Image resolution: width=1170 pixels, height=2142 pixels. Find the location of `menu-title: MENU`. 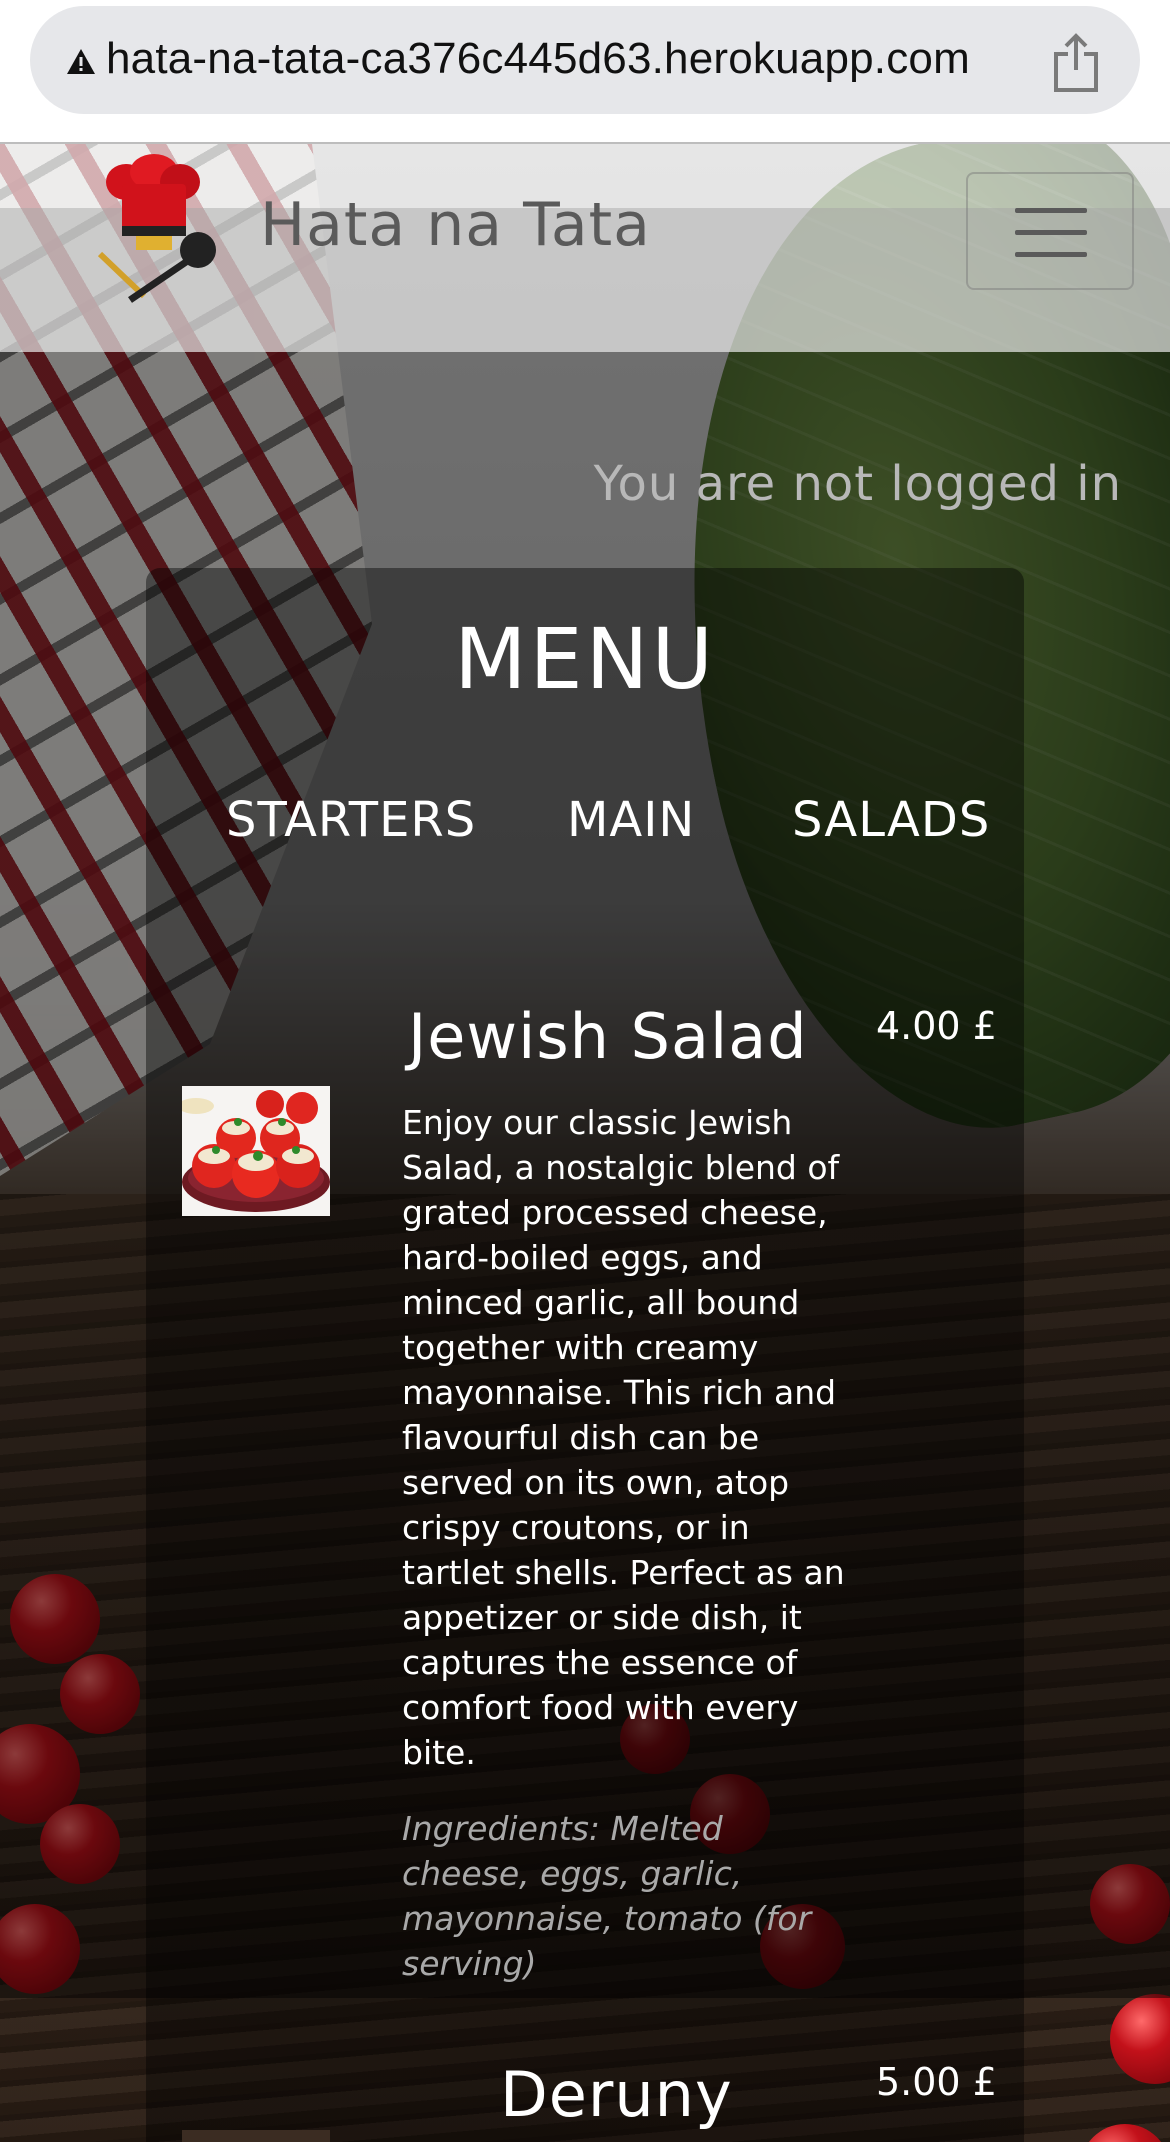

menu-title: MENU is located at coordinates (585, 659).